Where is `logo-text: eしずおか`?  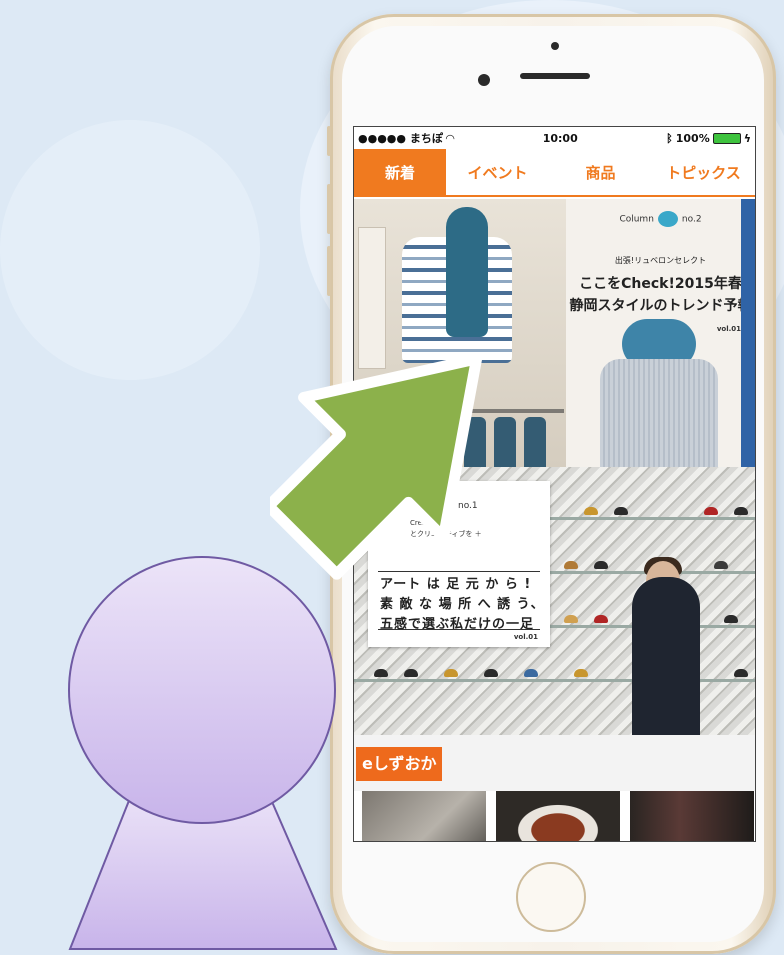 logo-text: eしずおか is located at coordinates (399, 763).